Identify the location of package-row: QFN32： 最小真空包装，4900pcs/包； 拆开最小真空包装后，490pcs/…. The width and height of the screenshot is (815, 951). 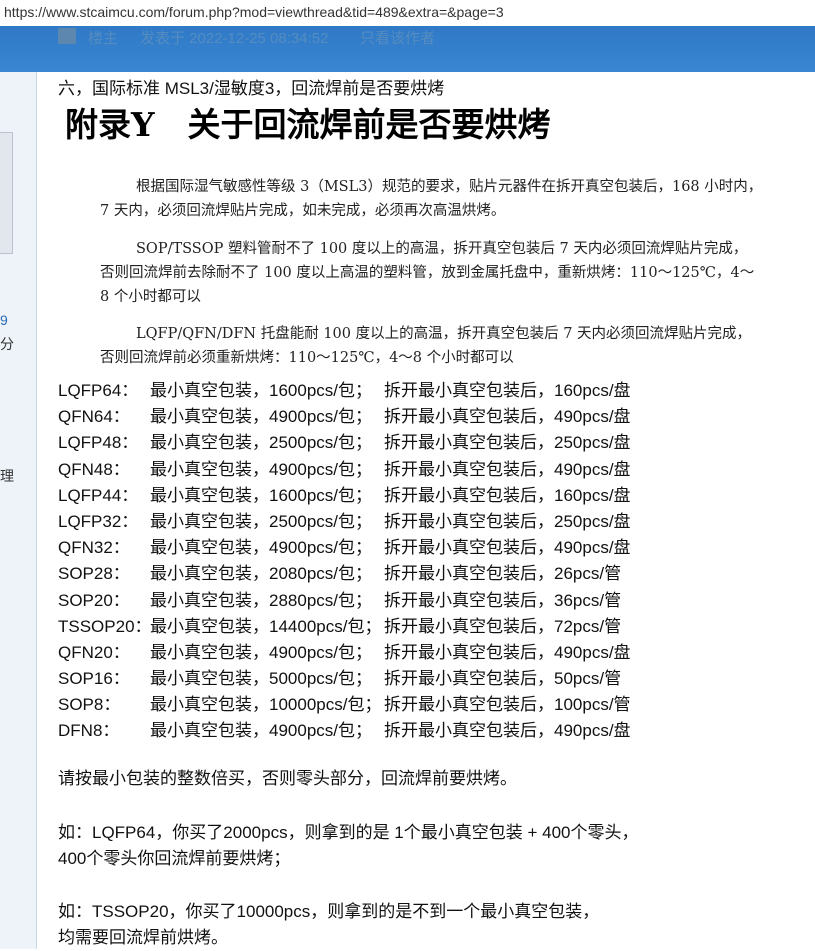
(408, 544).